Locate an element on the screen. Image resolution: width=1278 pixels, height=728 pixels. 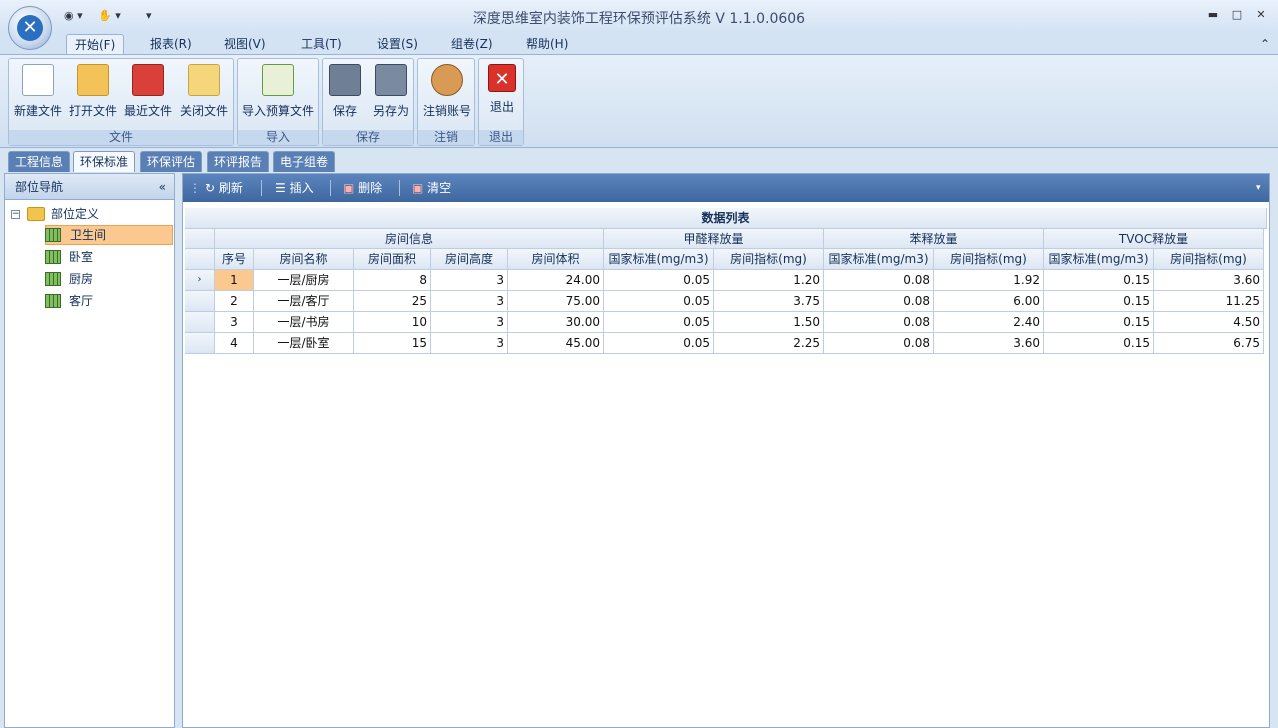
tree-root: − 部位定义 is located at coordinates (55, 214).